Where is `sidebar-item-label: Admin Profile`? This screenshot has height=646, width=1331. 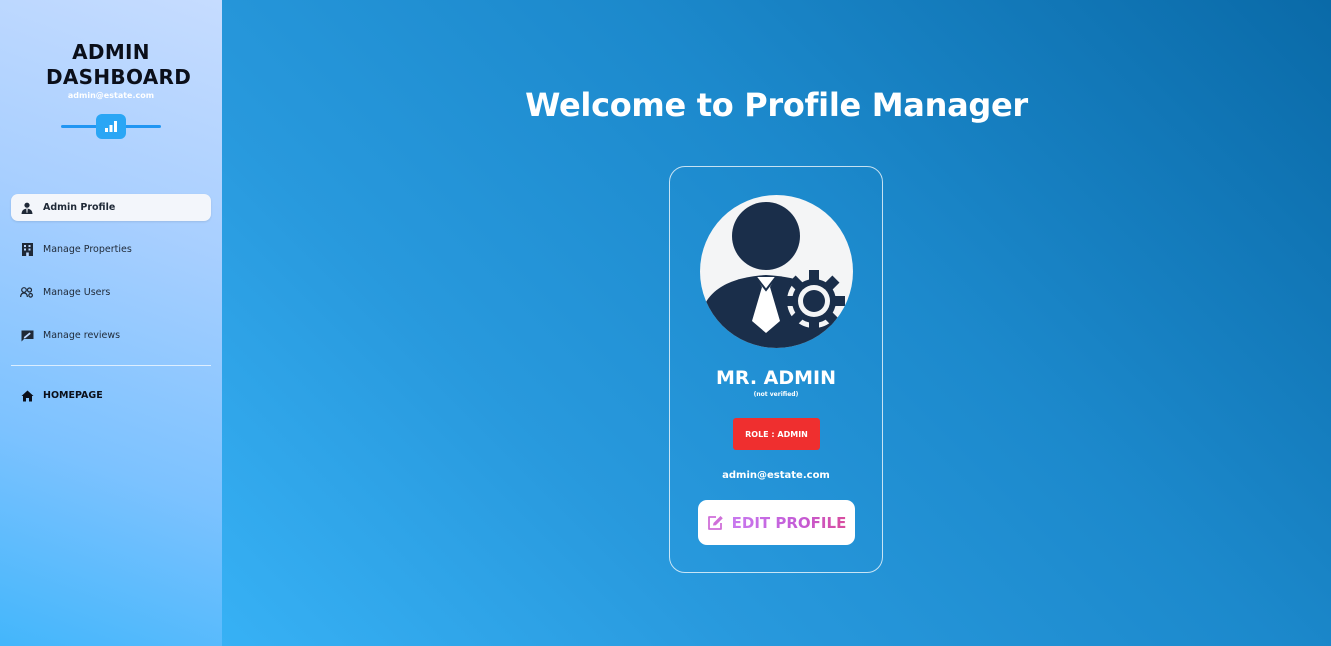 sidebar-item-label: Admin Profile is located at coordinates (79, 207).